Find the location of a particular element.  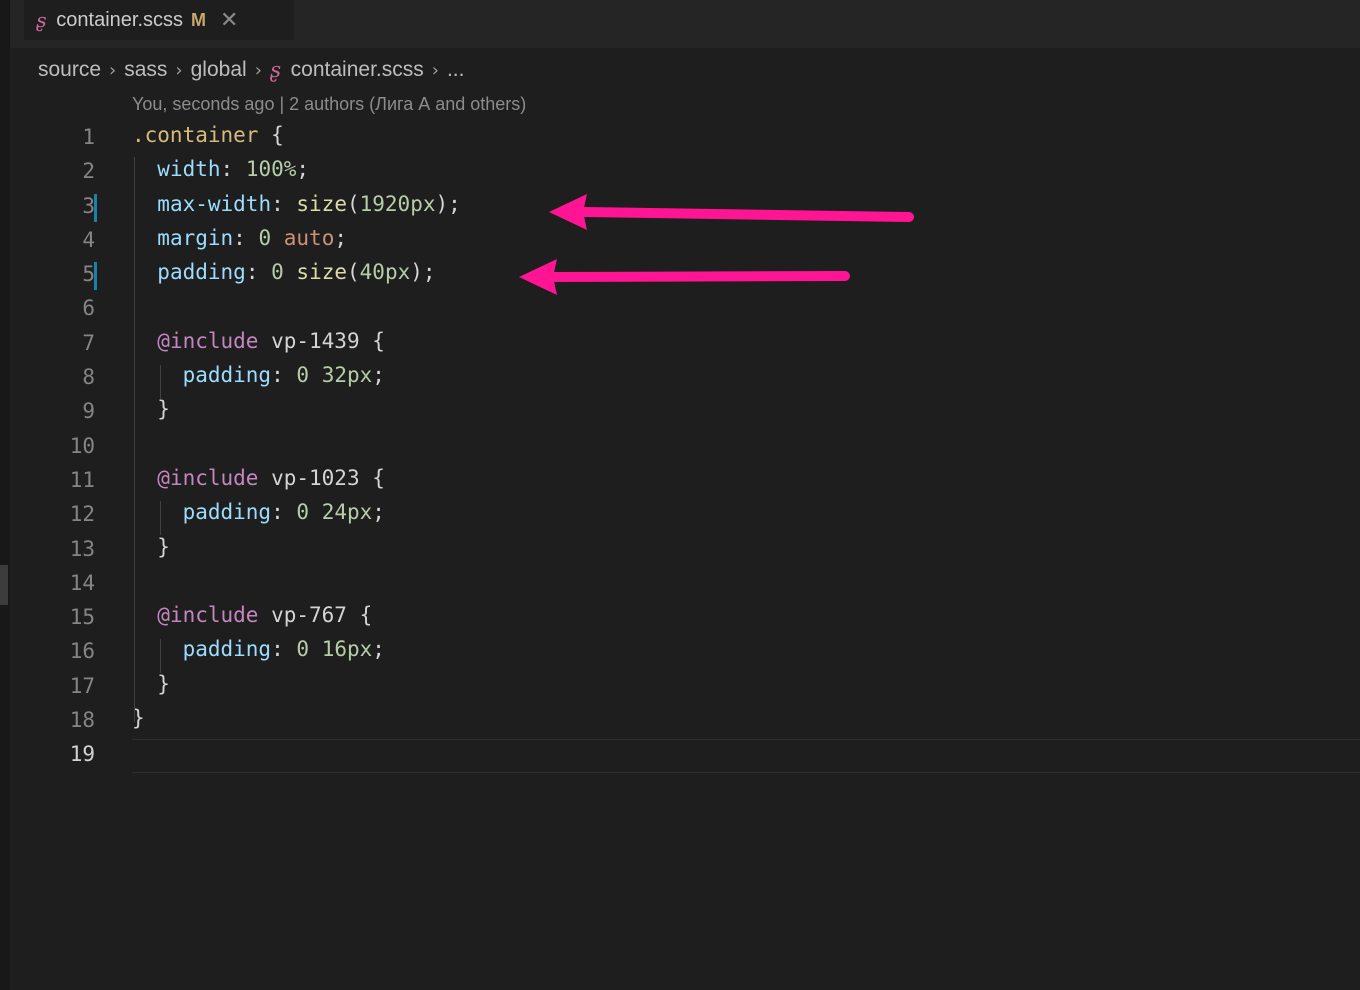

breadcrumb-item-global: global is located at coordinates (219, 70).